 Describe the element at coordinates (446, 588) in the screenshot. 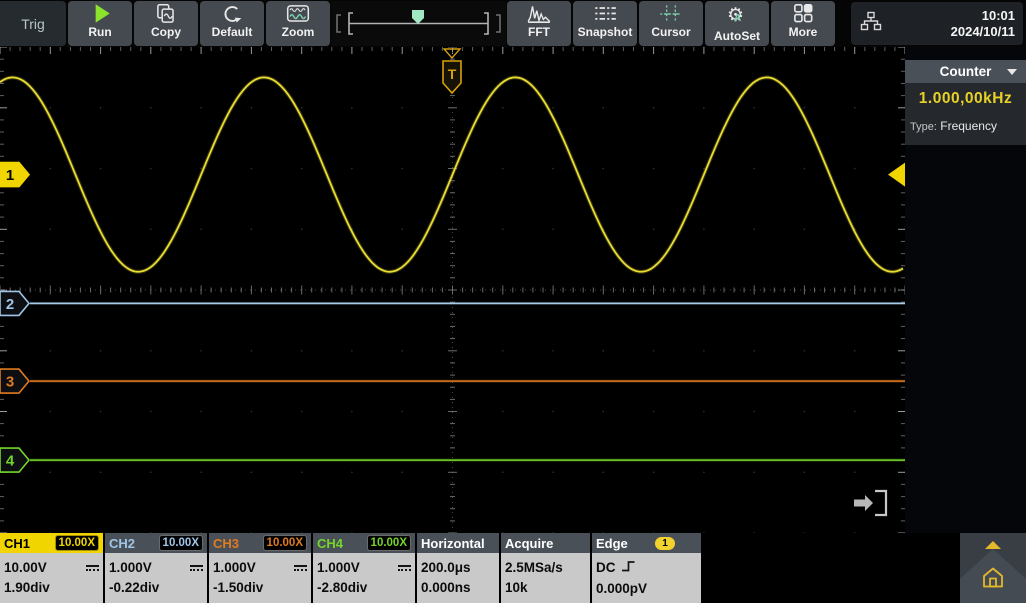

I see `horizontal-delay-value: 0.000ns` at that location.